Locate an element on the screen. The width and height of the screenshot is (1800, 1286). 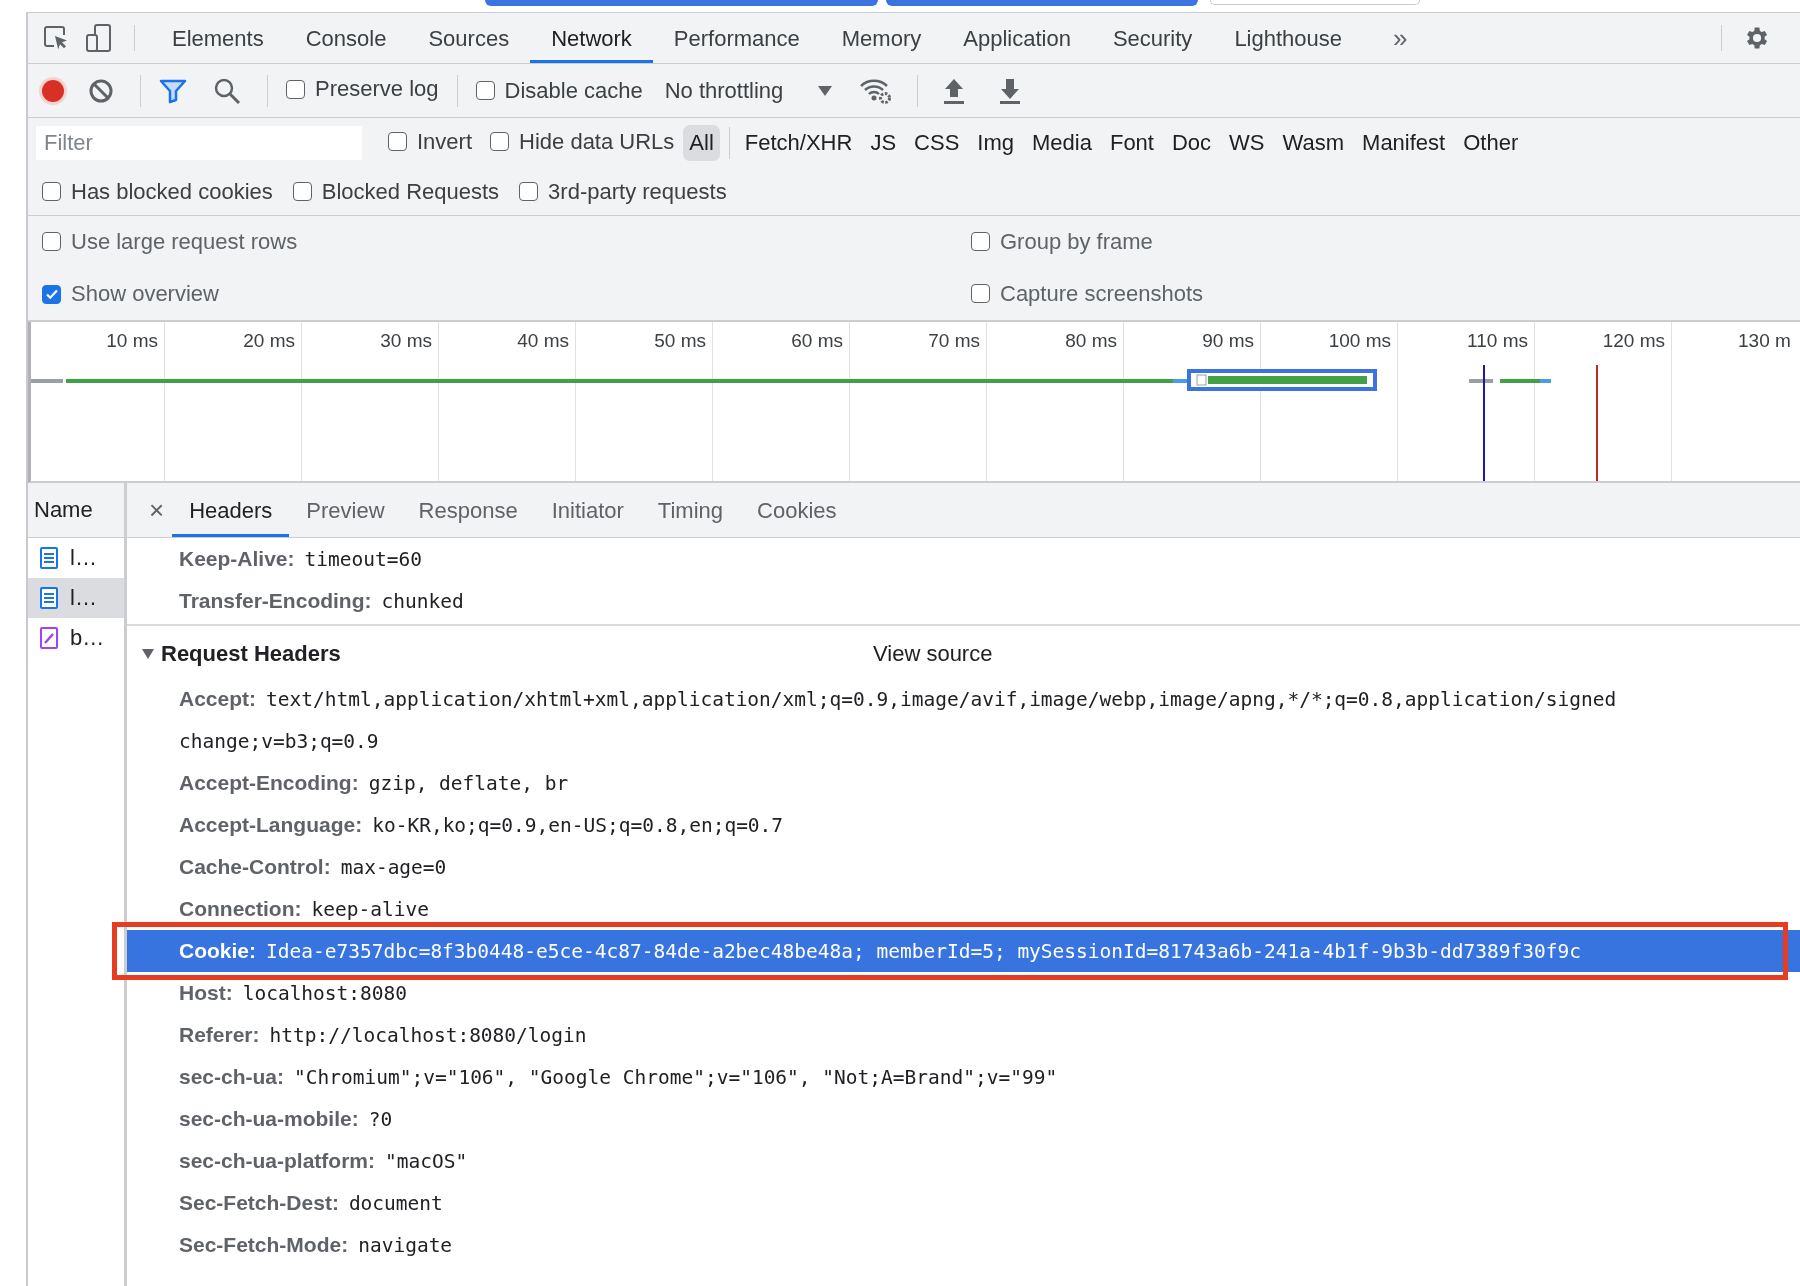
header-name: Keep-Alive: is located at coordinates (237, 559).